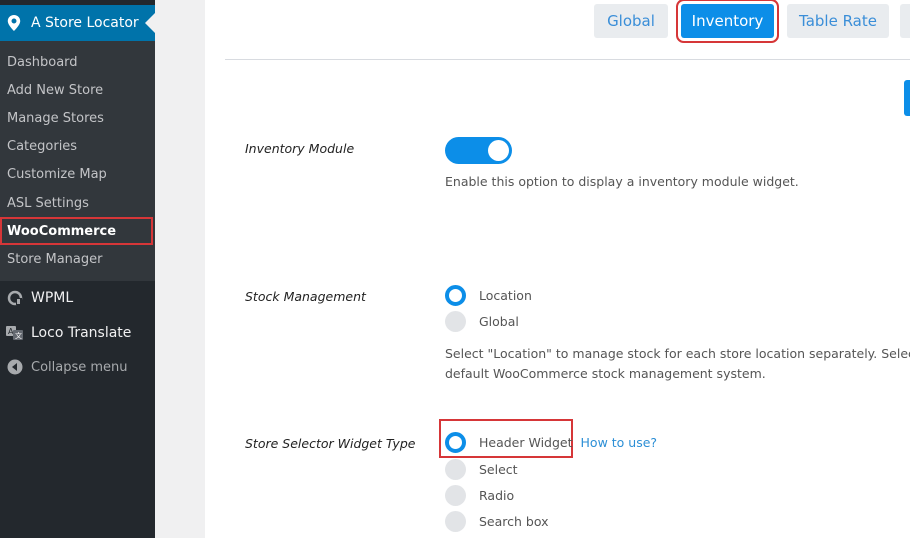  Describe the element at coordinates (498, 469) in the screenshot. I see `radio-label: Select` at that location.